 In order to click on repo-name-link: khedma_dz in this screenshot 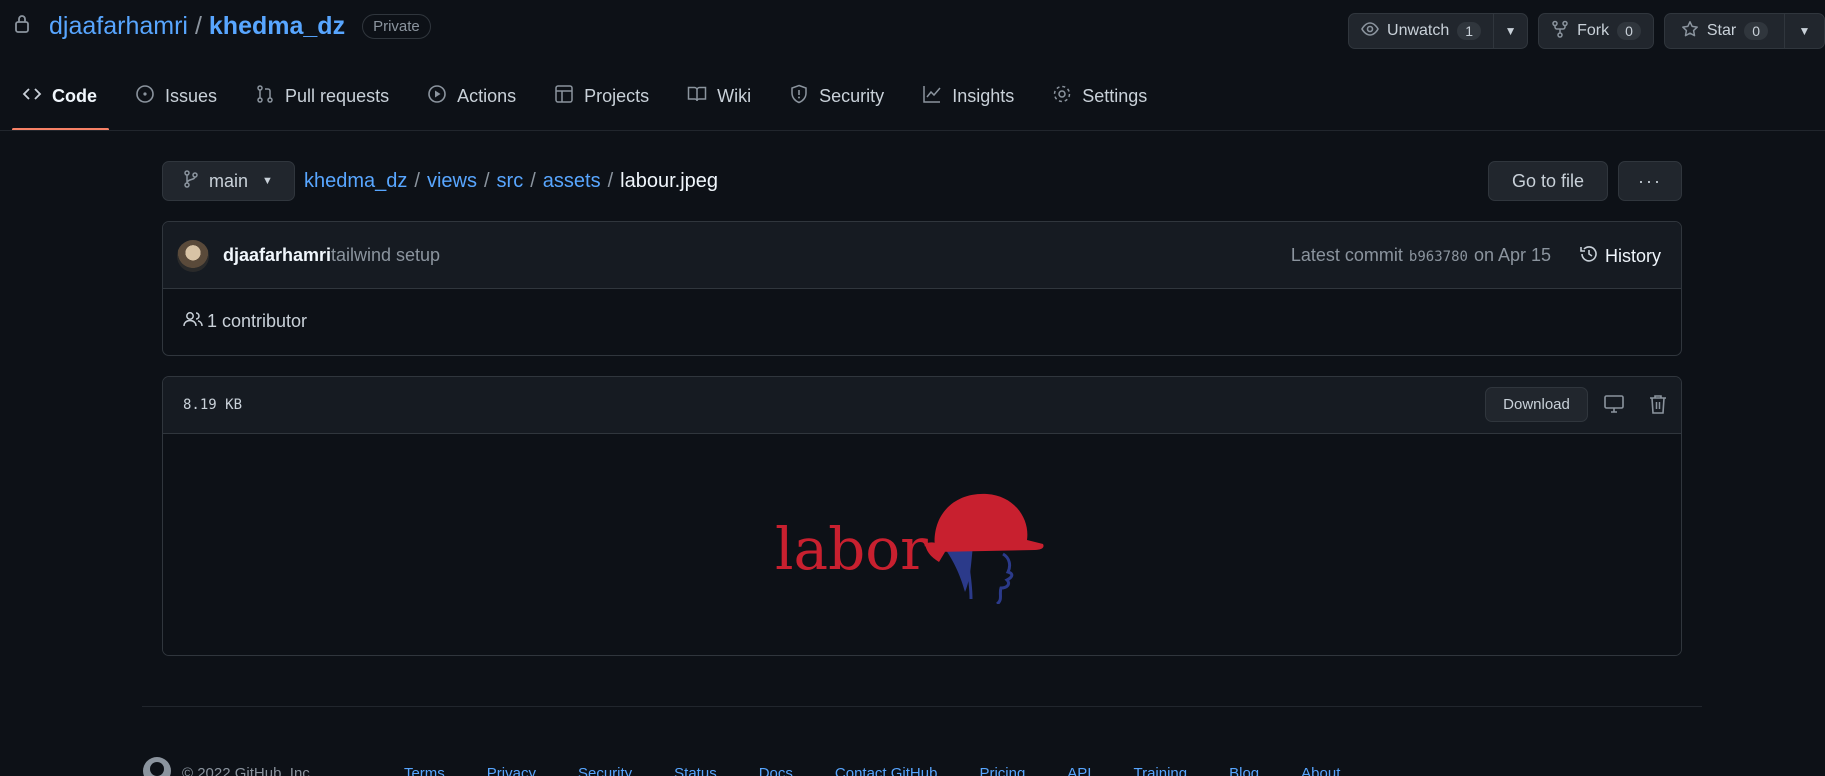, I will do `click(277, 26)`.